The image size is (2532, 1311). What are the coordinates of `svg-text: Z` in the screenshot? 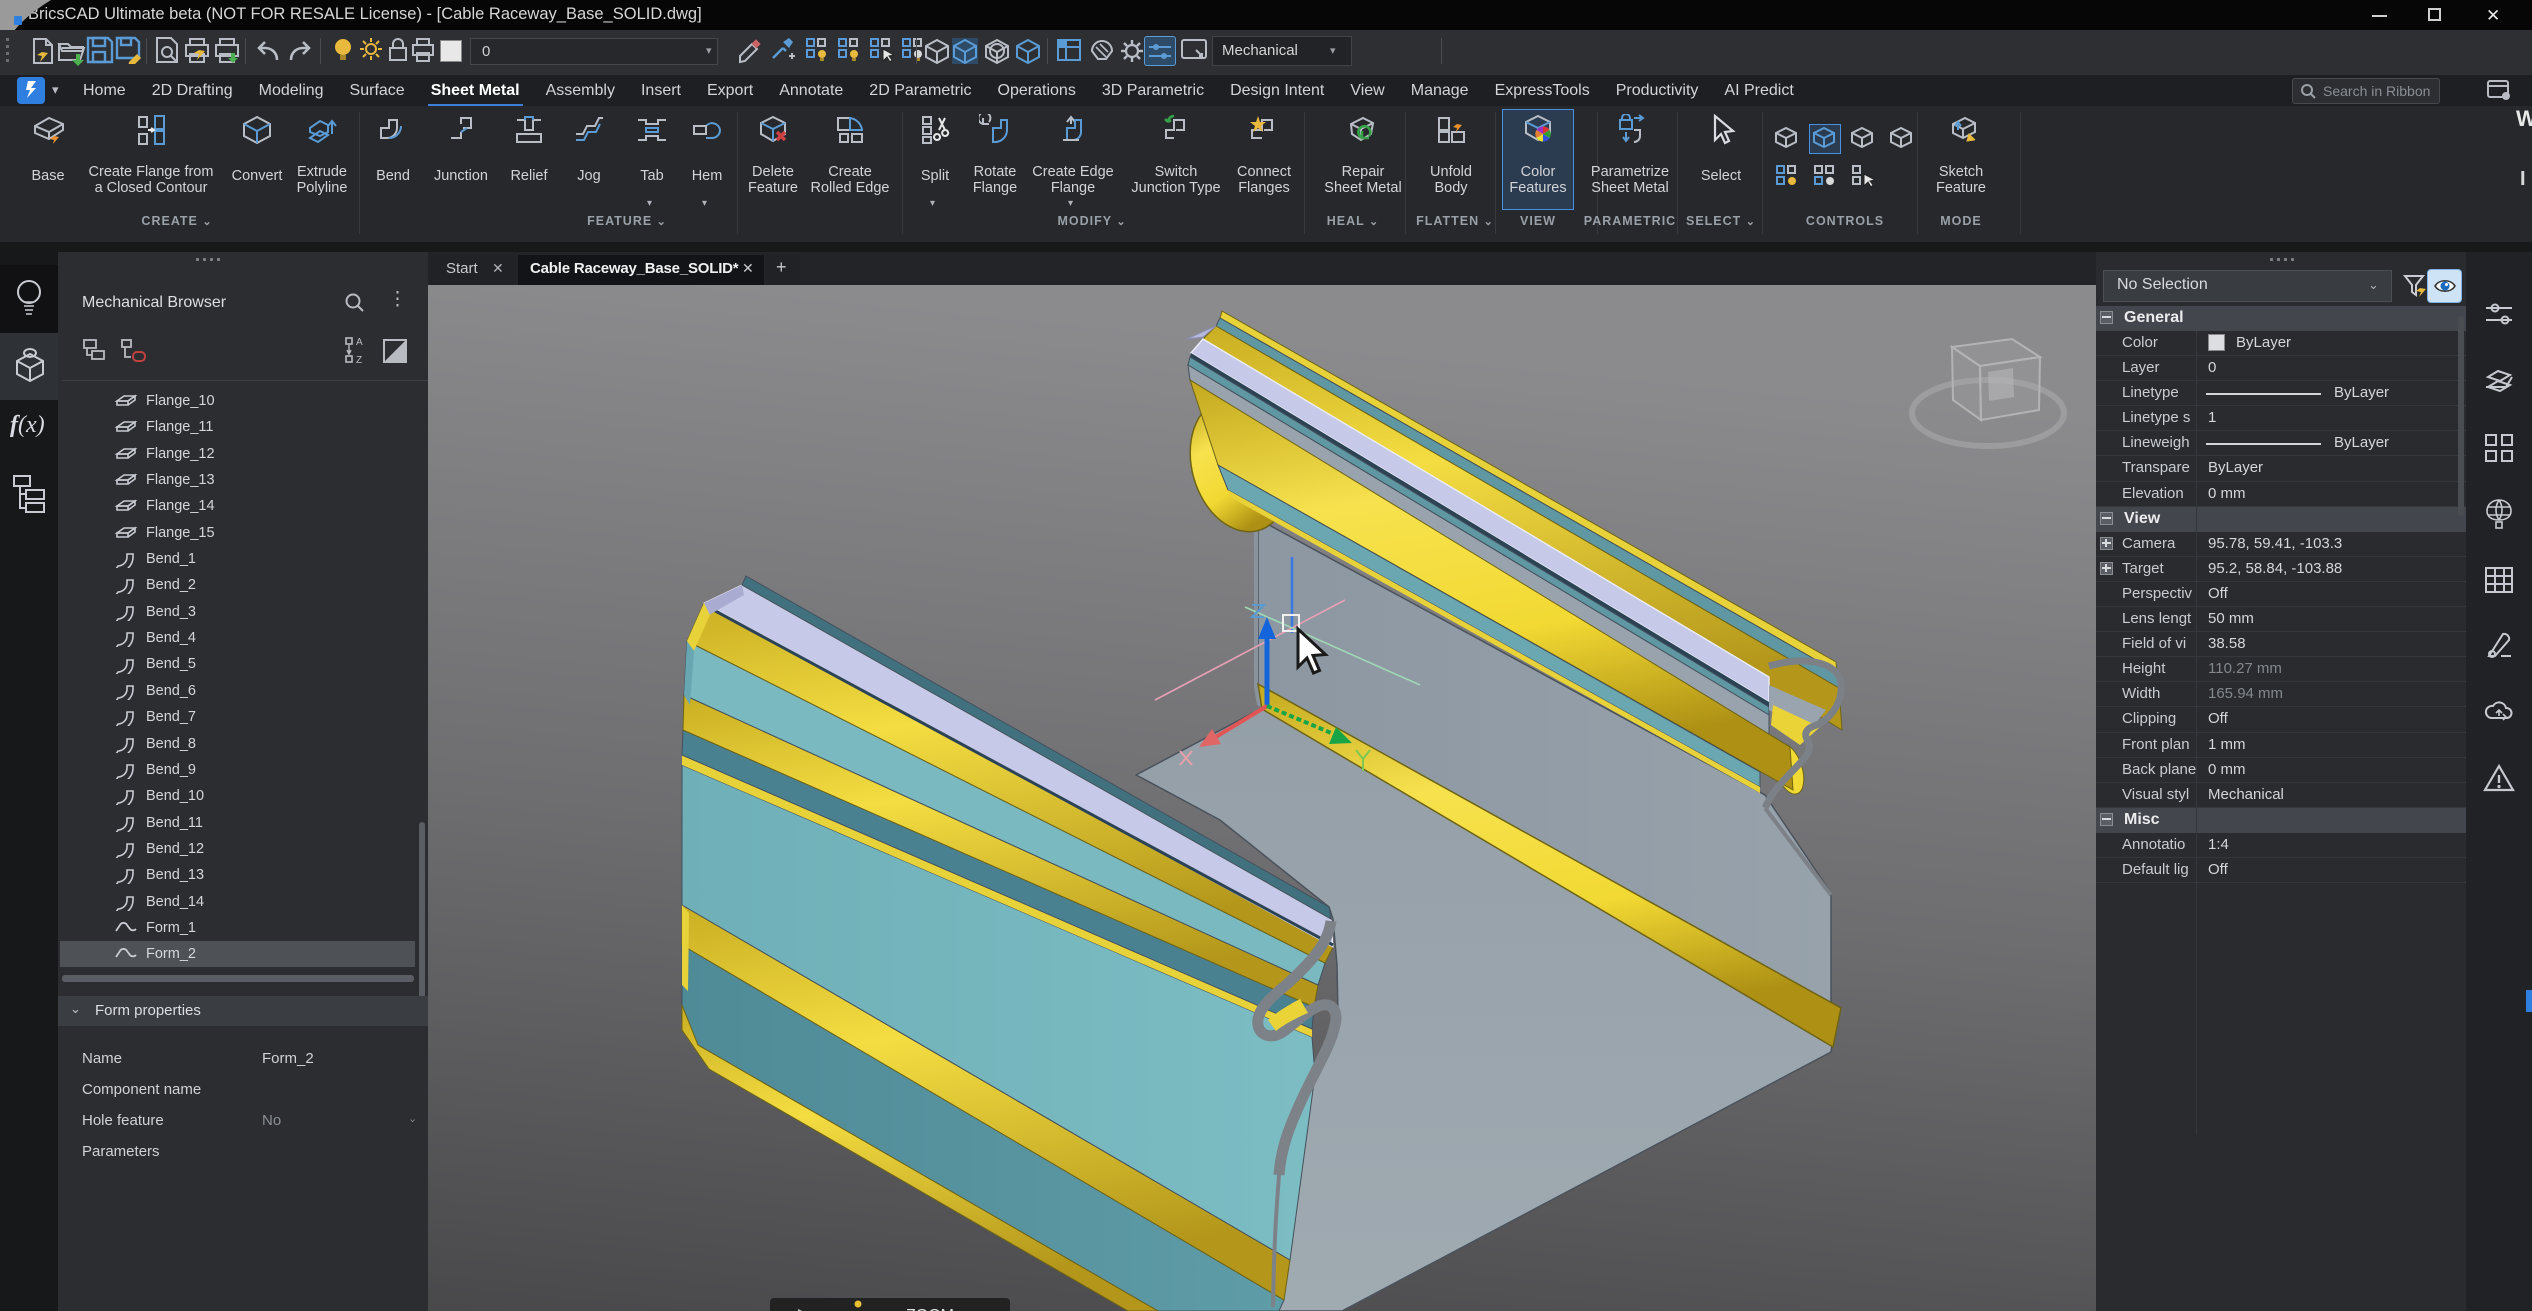 It's located at (359, 360).